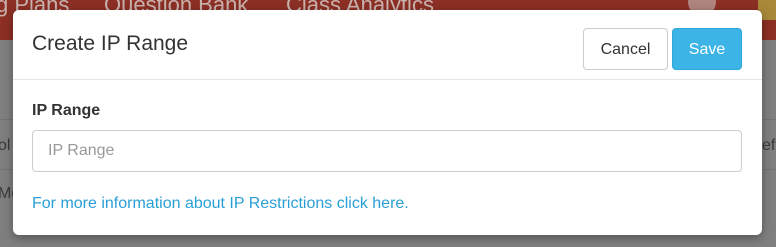  What do you see at coordinates (707, 49) in the screenshot?
I see `save-button: Save` at bounding box center [707, 49].